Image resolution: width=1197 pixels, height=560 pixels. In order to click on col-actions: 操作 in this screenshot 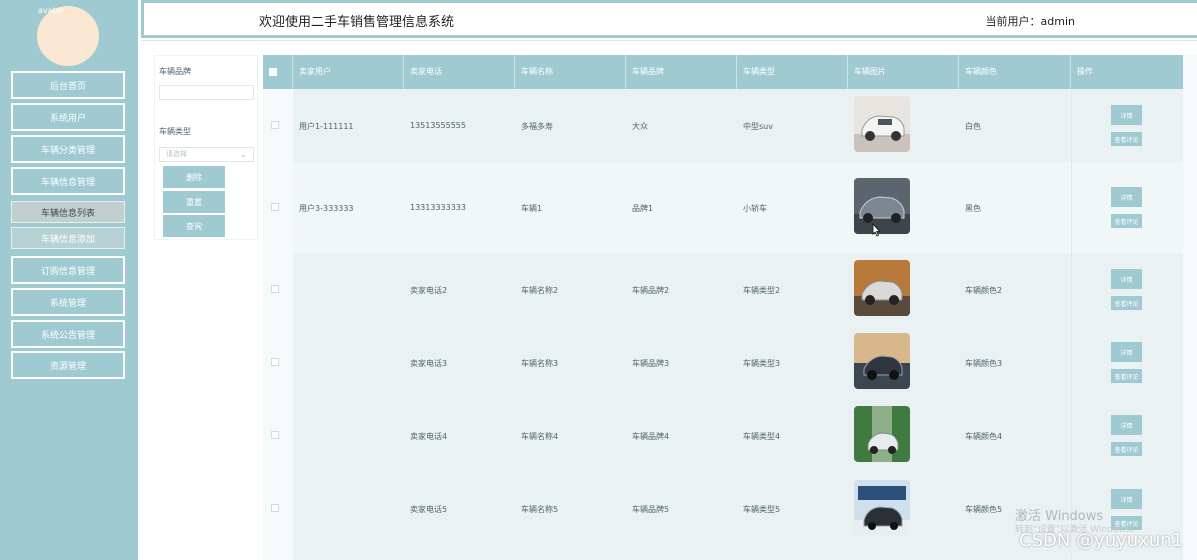, I will do `click(1085, 71)`.